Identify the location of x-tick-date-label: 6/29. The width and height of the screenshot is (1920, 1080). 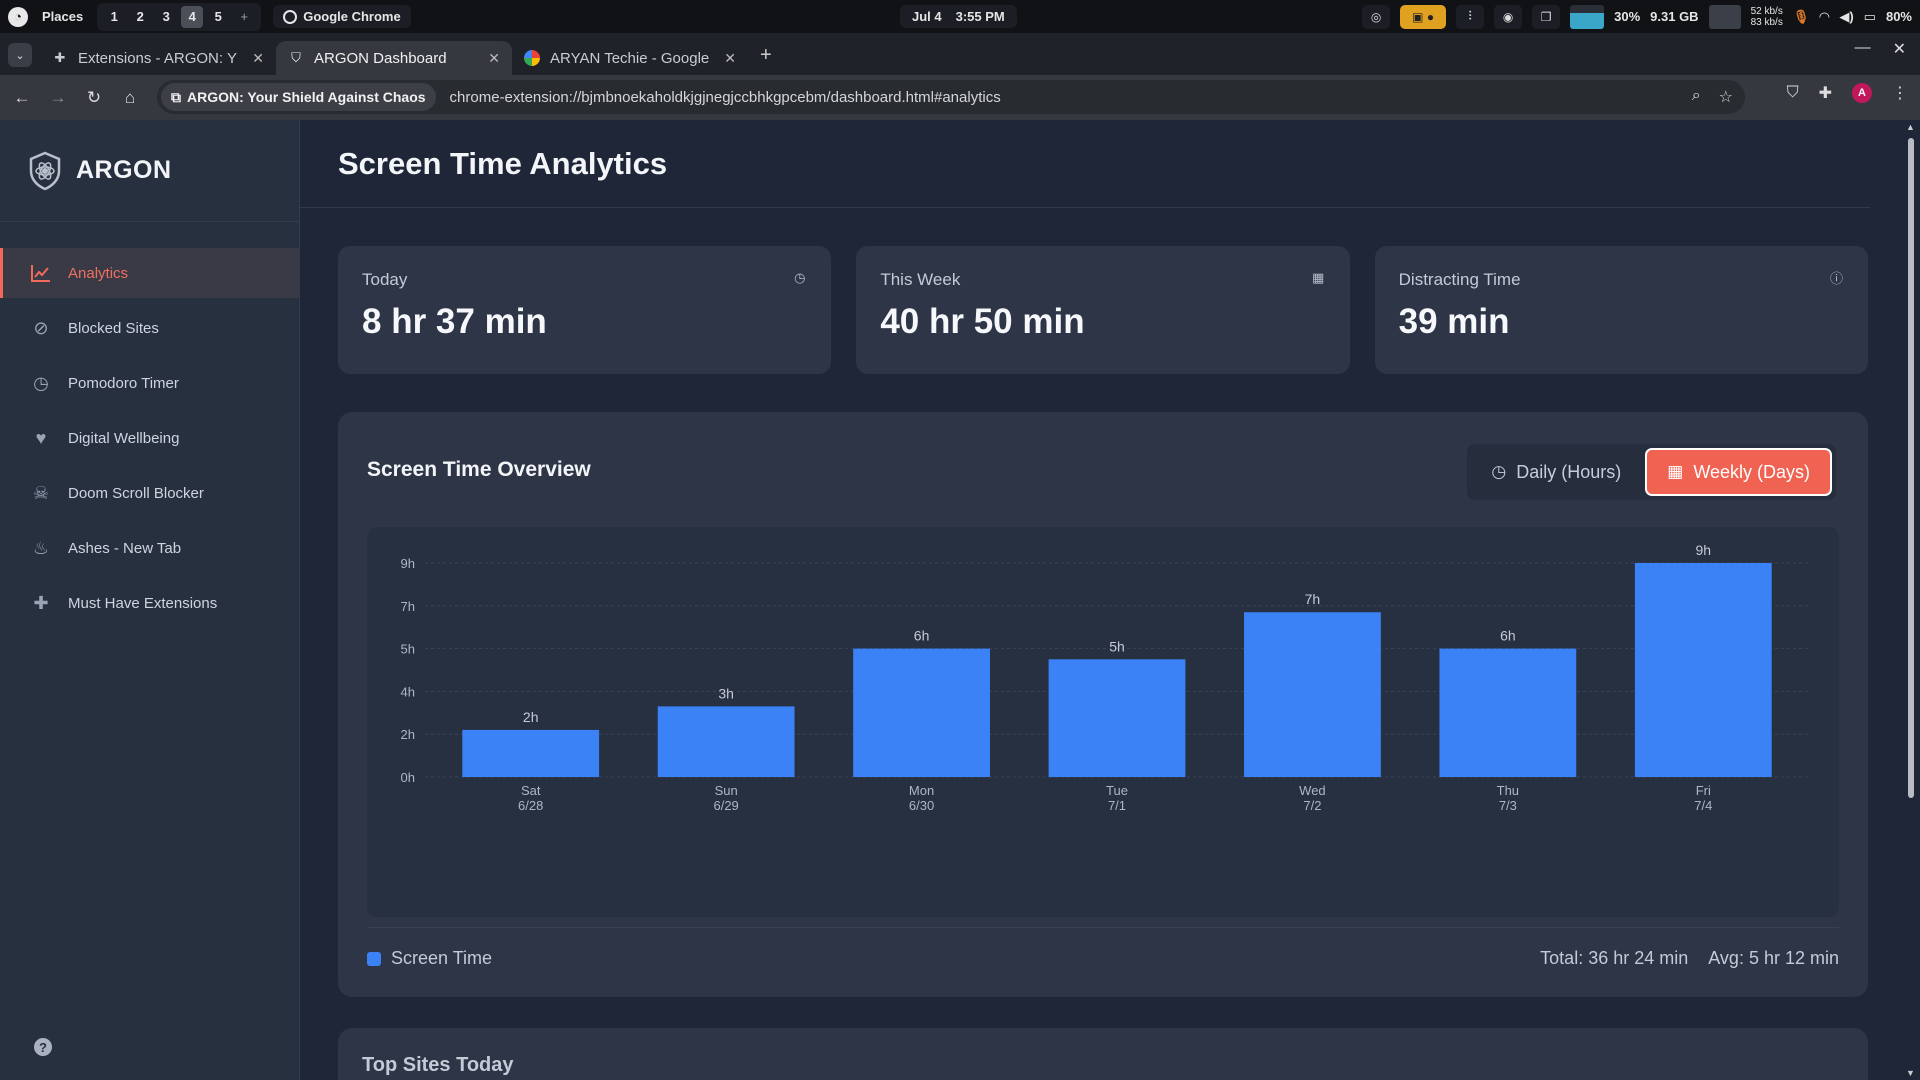
(725, 805).